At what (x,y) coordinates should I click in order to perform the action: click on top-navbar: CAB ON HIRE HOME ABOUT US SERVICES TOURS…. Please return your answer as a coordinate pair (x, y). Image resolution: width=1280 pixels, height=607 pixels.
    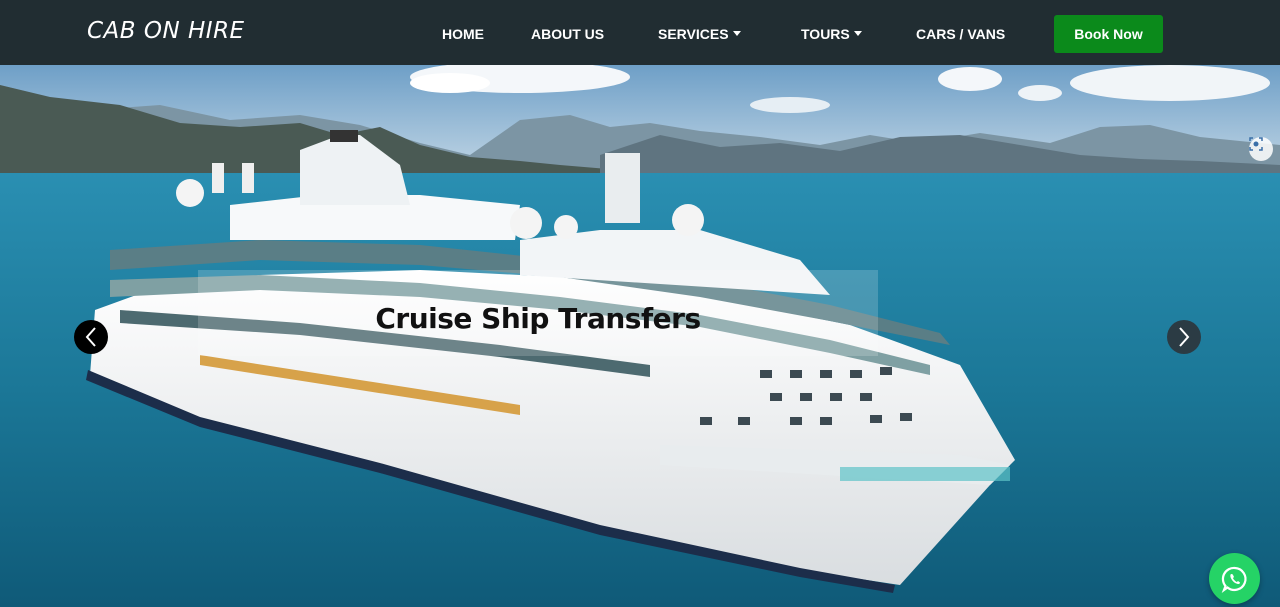
    Looking at the image, I should click on (640, 32).